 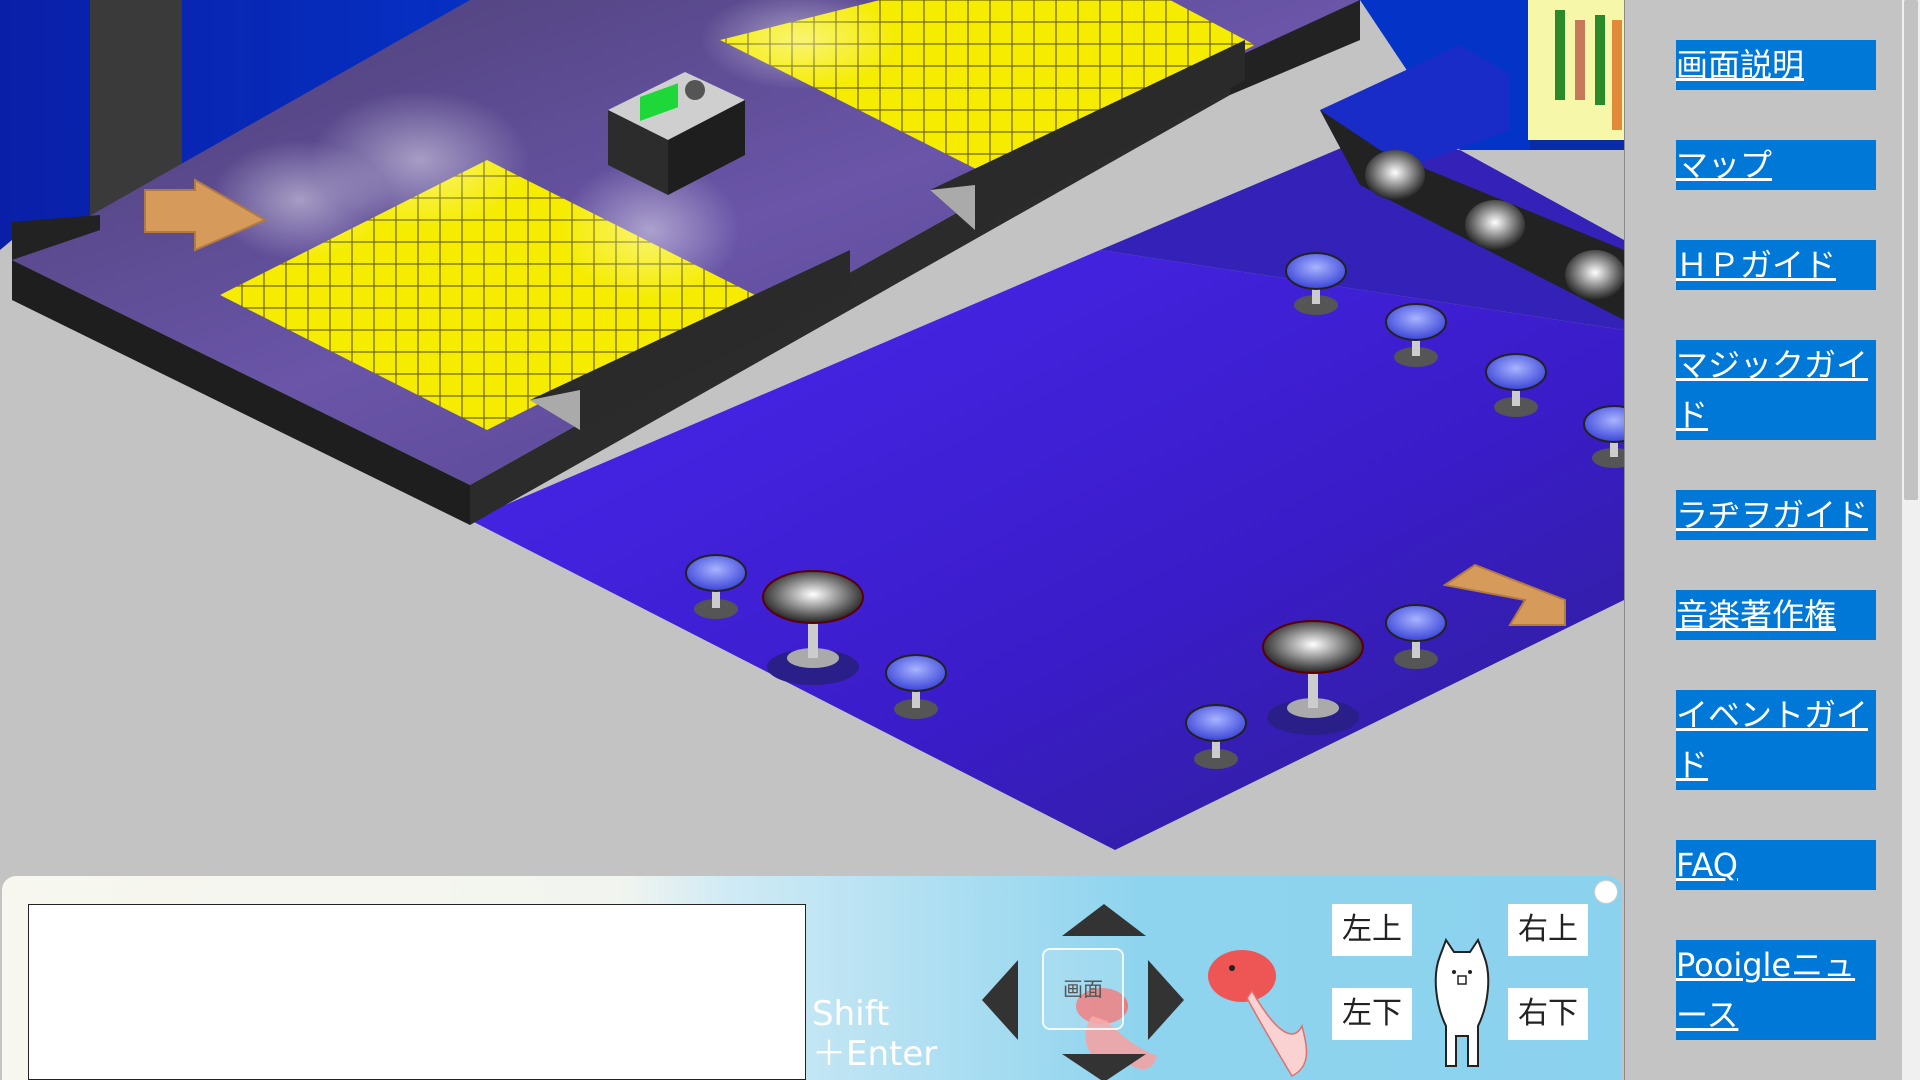 What do you see at coordinates (1372, 1014) in the screenshot?
I see `lower-left-button: 左下` at bounding box center [1372, 1014].